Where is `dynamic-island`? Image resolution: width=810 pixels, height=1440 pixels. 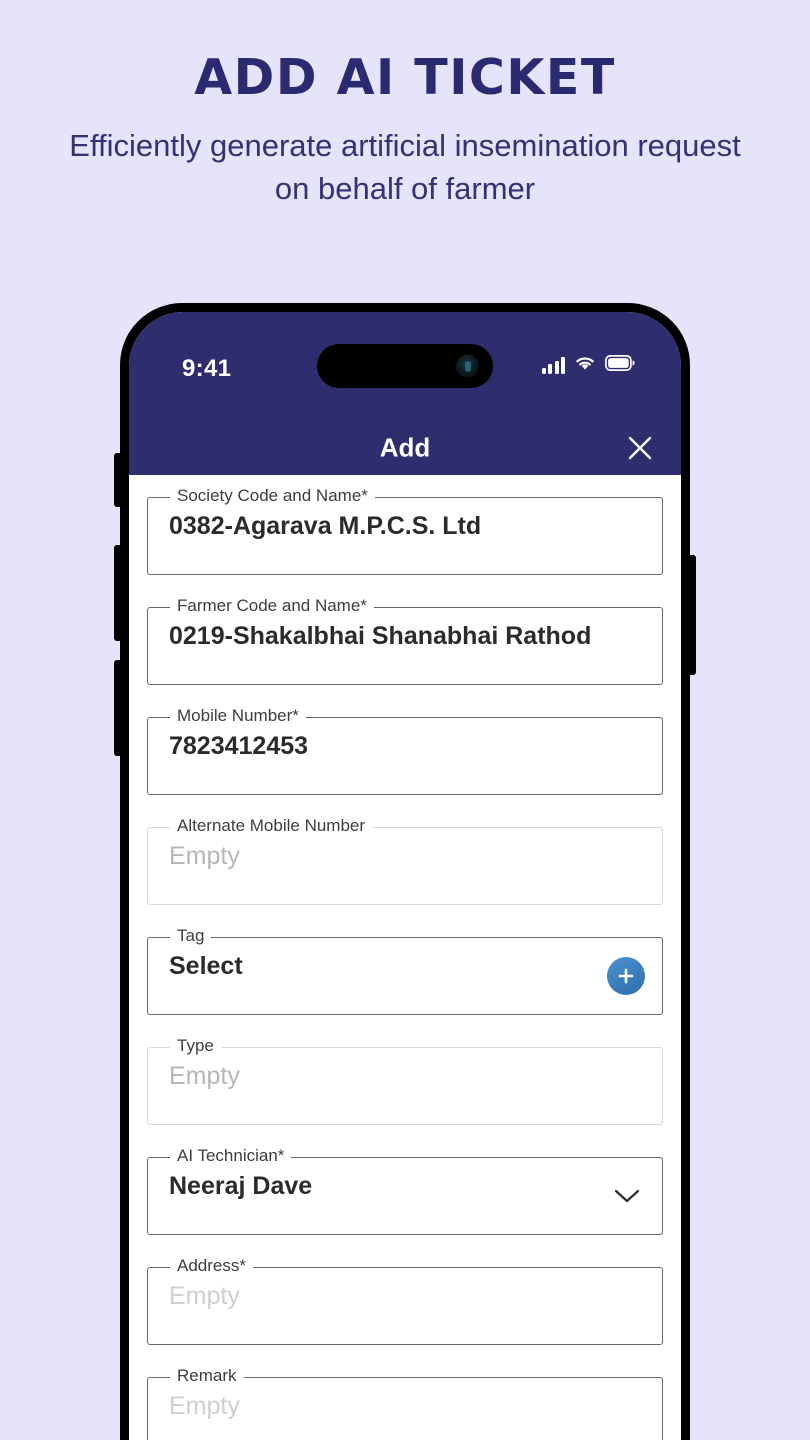
dynamic-island is located at coordinates (405, 366).